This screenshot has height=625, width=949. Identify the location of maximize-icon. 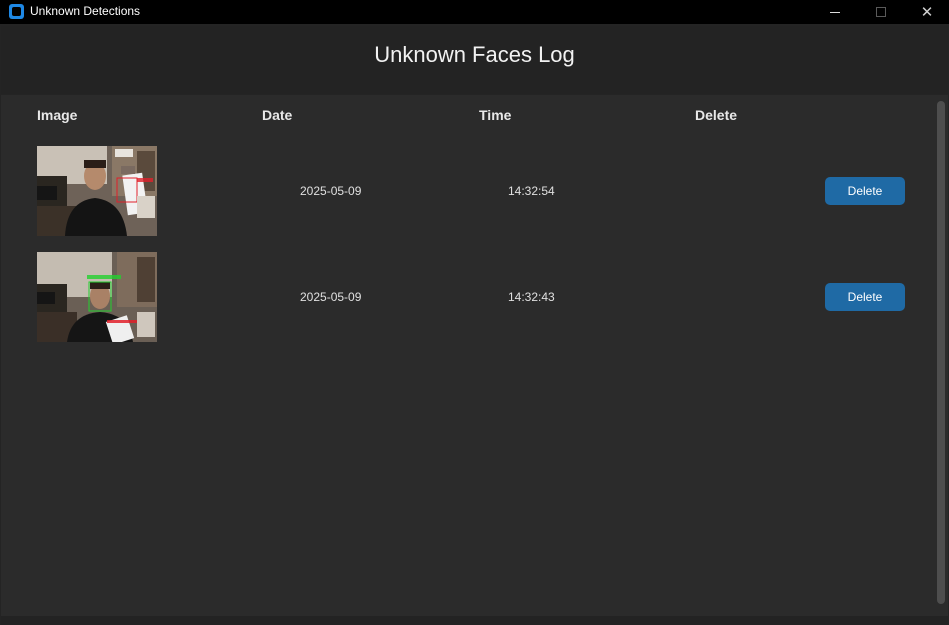
(881, 12).